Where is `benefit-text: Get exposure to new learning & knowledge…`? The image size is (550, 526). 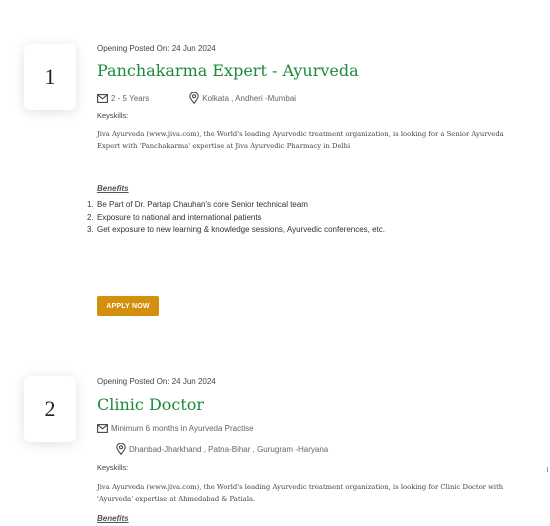
benefit-text: Get exposure to new learning & knowledge… is located at coordinates (241, 229).